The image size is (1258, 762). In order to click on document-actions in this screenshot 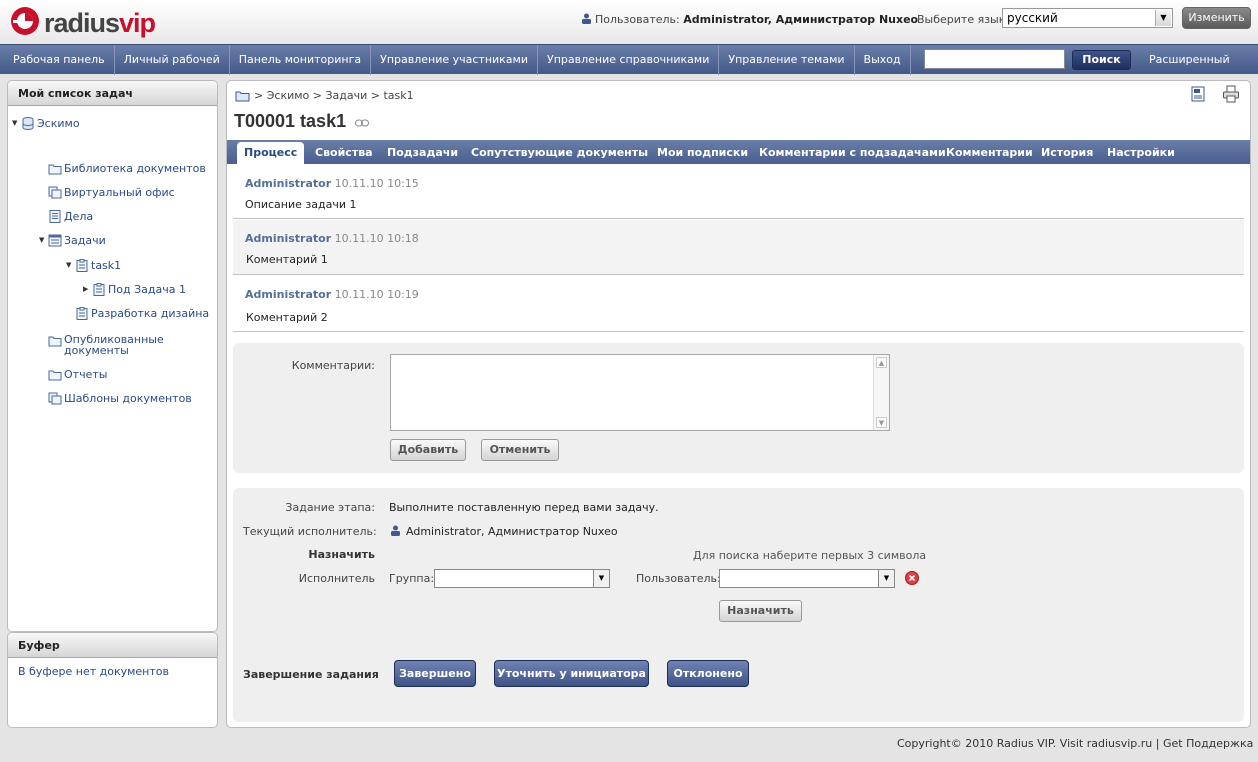, I will do `click(1215, 94)`.